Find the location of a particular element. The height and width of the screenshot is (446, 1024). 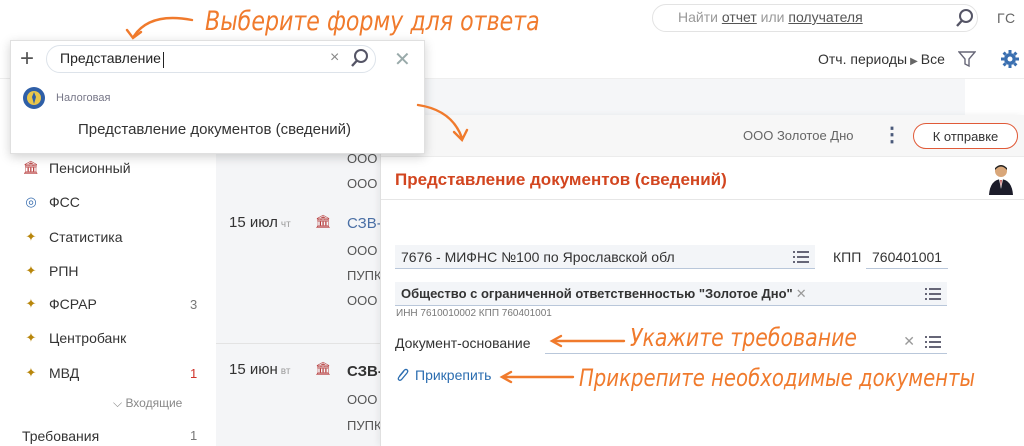

periods-filter: Отч. периоды ▶ Все is located at coordinates (881, 59).